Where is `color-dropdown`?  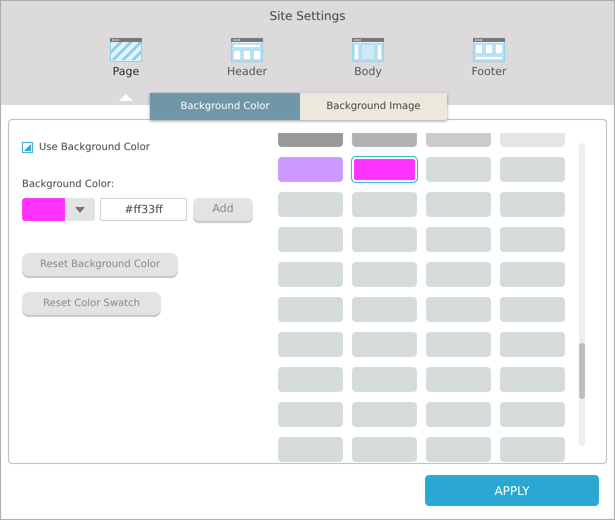
color-dropdown is located at coordinates (58, 209).